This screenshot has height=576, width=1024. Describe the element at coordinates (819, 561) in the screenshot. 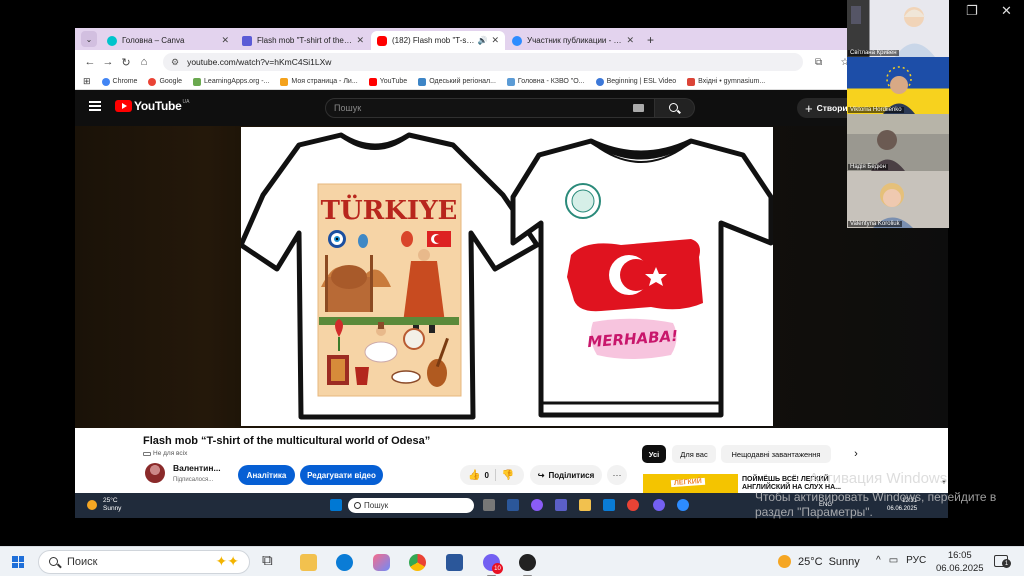

I see `weather-widget: 25°C Sunny` at that location.